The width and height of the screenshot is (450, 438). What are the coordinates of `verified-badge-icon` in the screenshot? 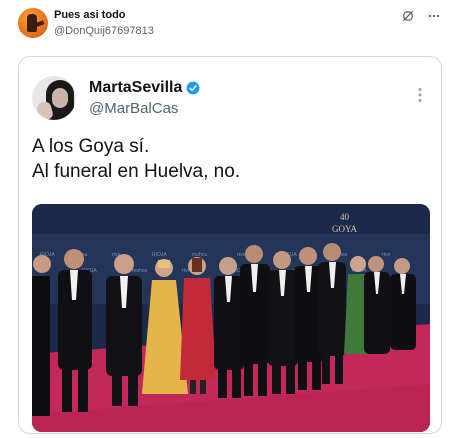 It's located at (193, 88).